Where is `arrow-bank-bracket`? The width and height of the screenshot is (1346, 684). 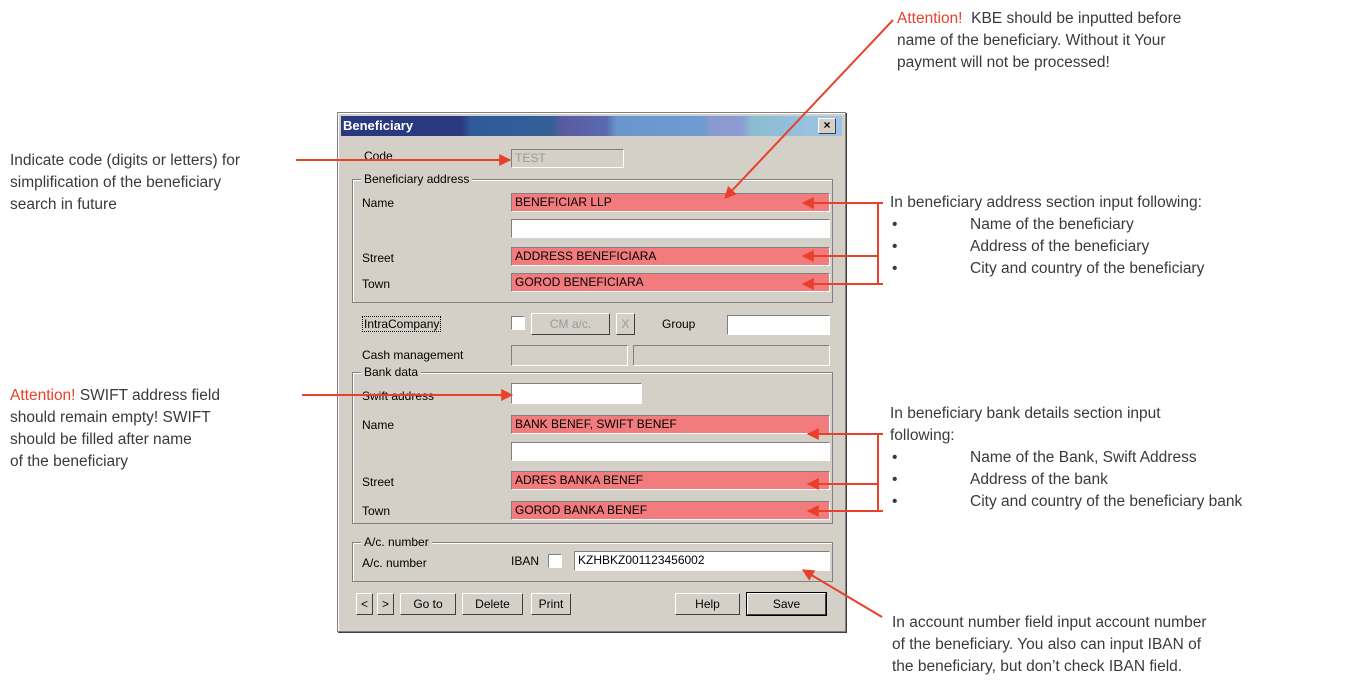
arrow-bank-bracket is located at coordinates (880, 472).